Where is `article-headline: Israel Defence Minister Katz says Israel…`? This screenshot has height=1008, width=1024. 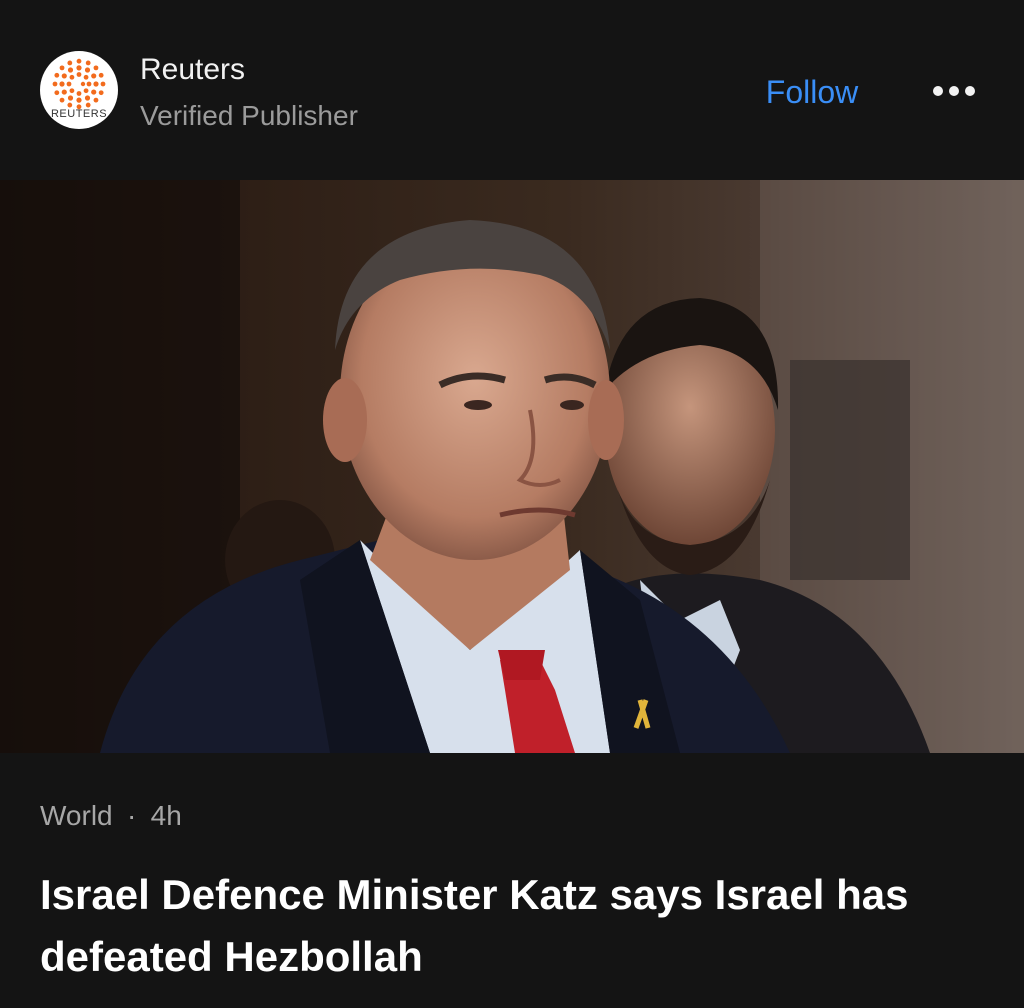 article-headline: Israel Defence Minister Katz says Israel… is located at coordinates (515, 926).